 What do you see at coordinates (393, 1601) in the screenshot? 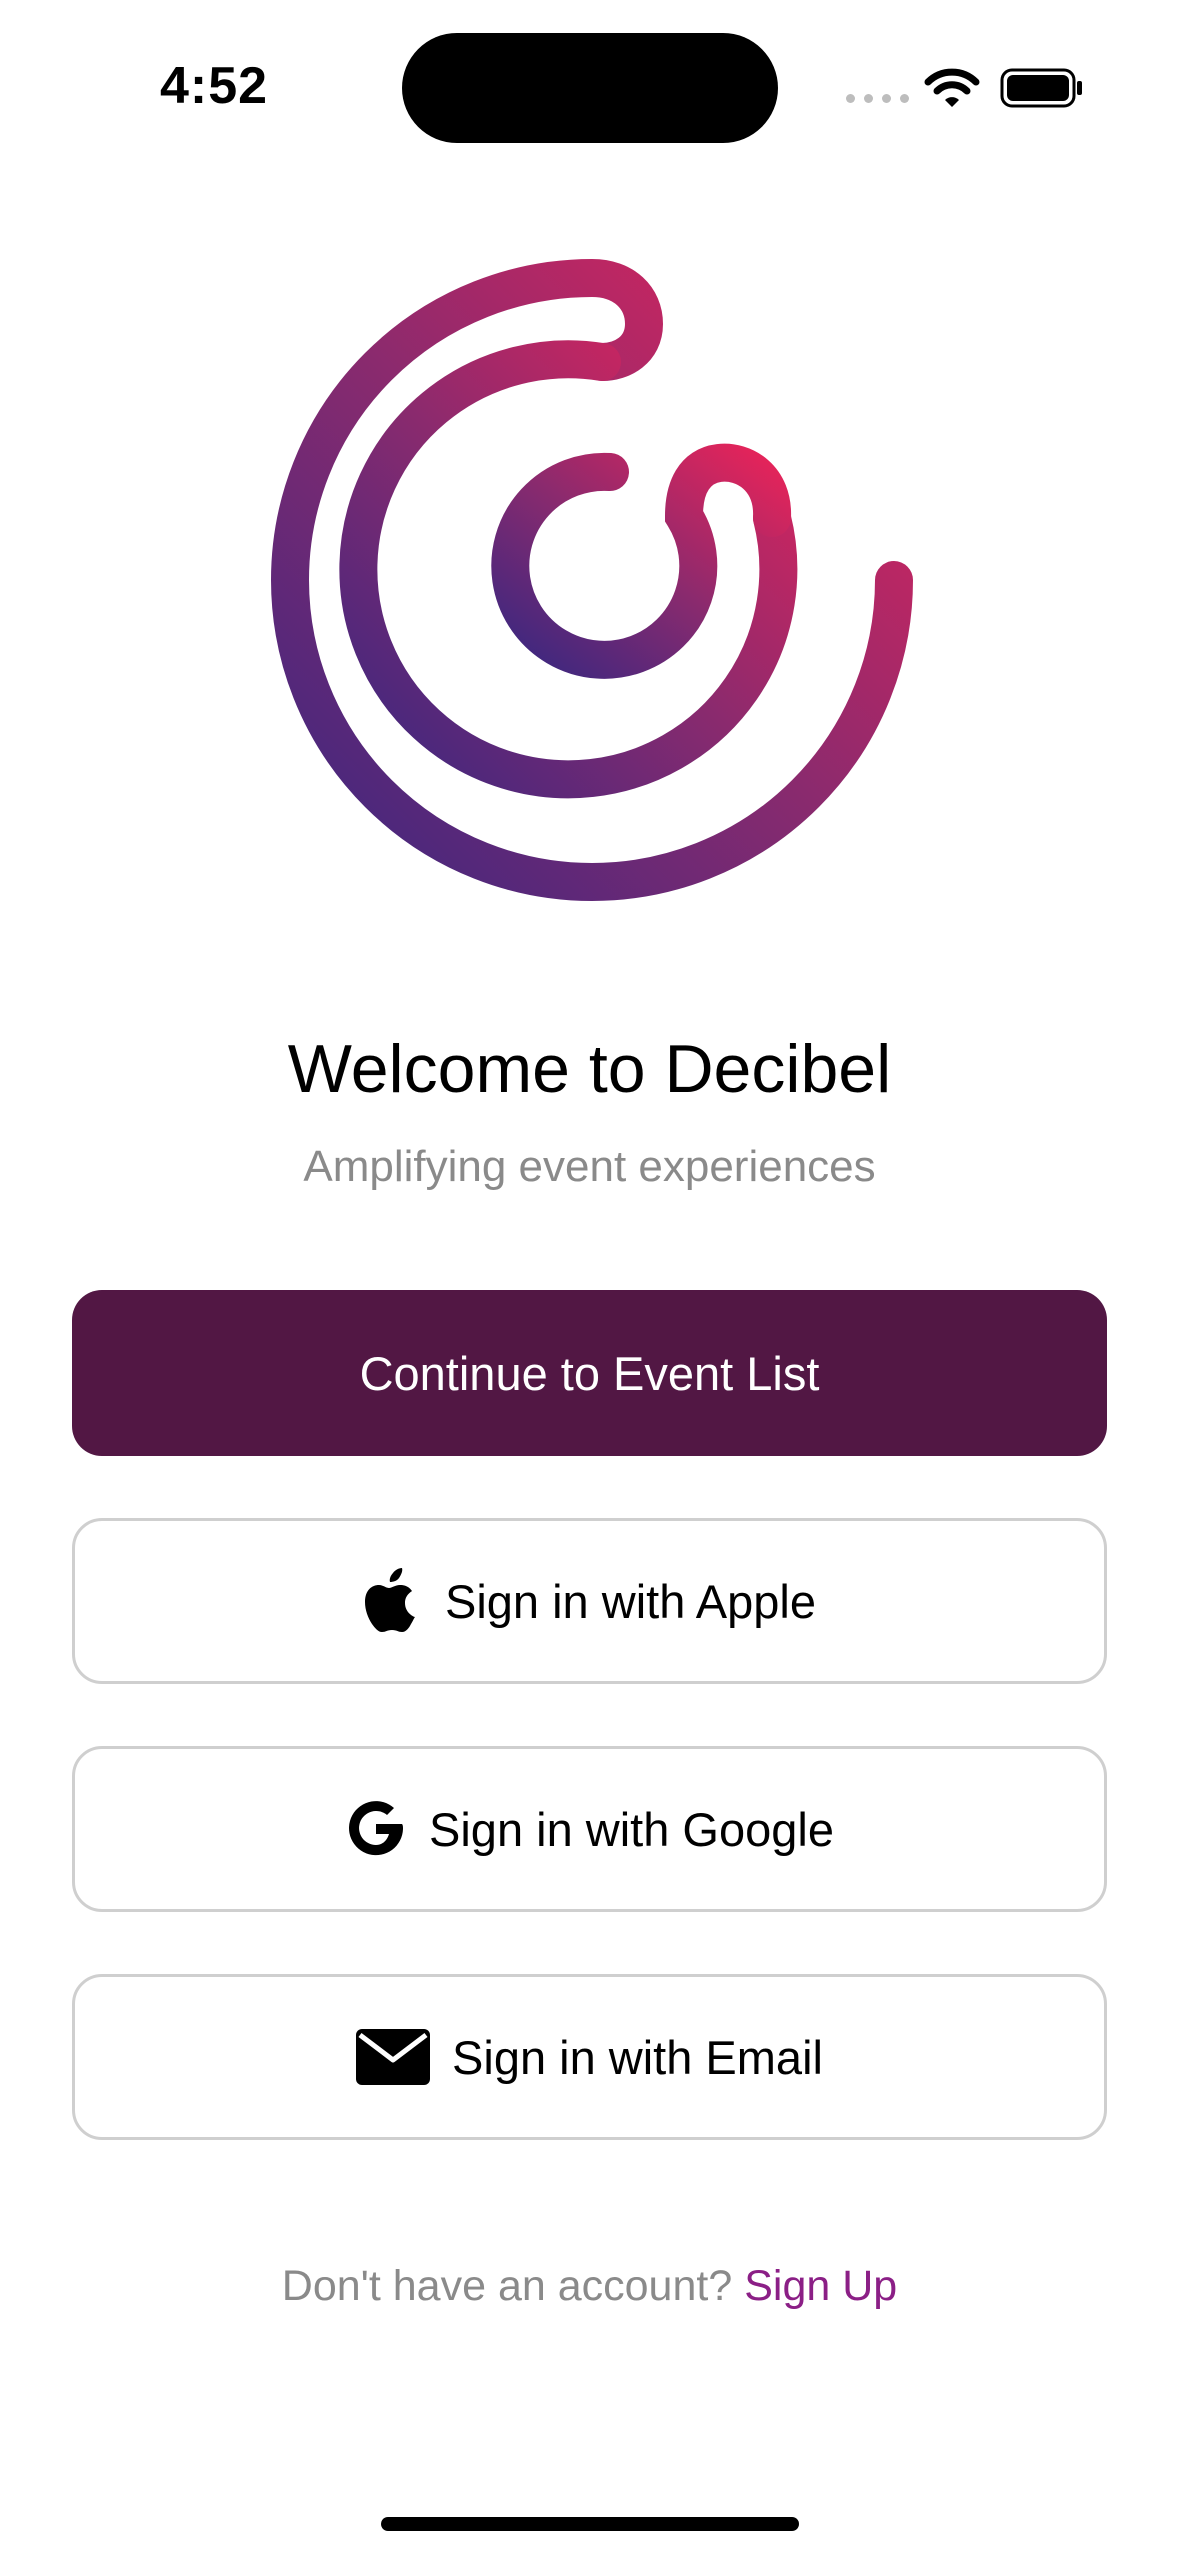
I see `apple-icon` at bounding box center [393, 1601].